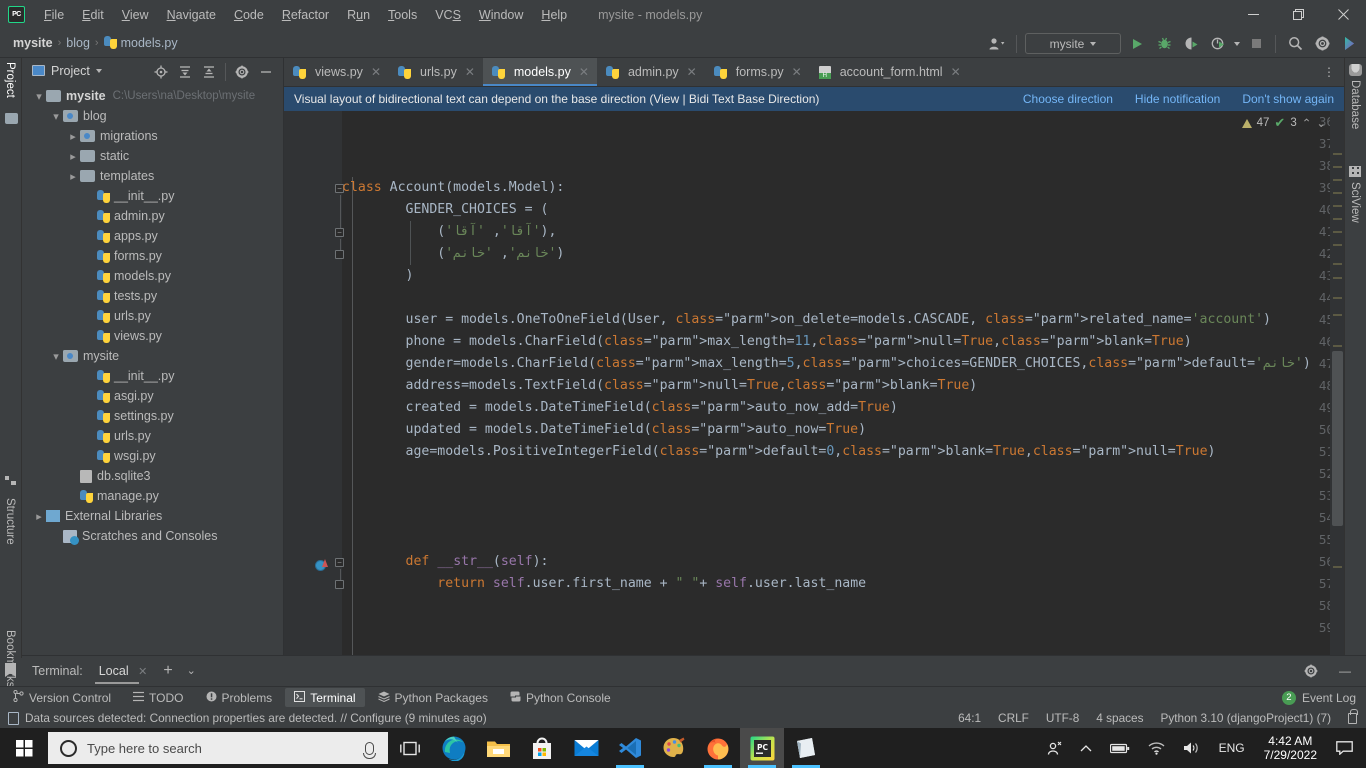  Describe the element at coordinates (191, 670) in the screenshot. I see `terminal-options-chevron-down-icon: ⌄` at that location.